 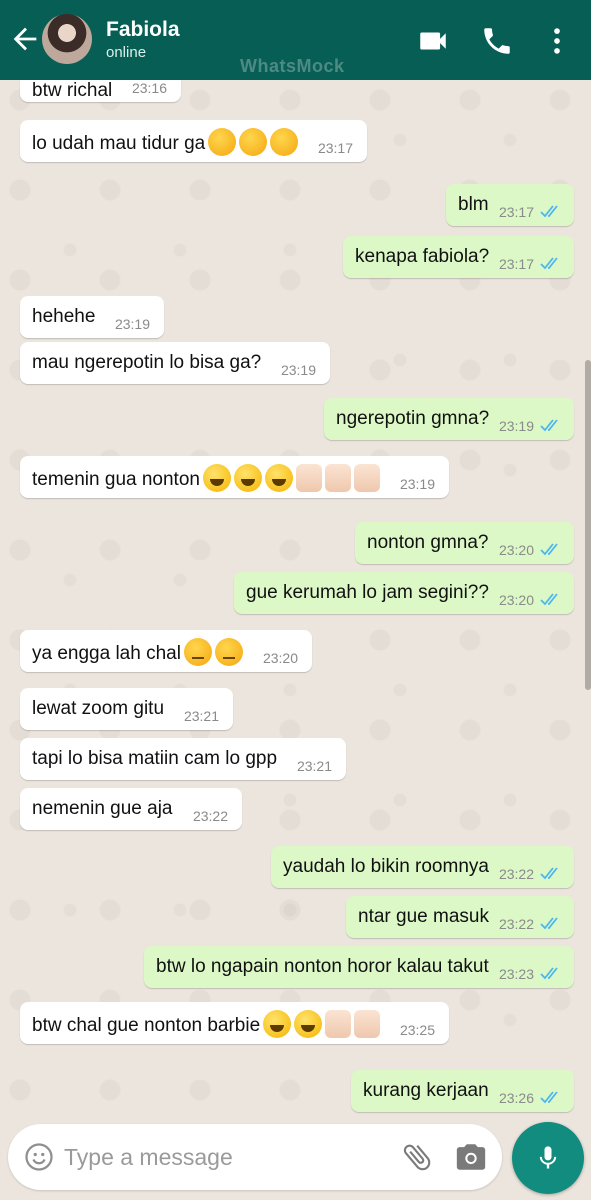 I want to click on incoming-message: nemenin gue aja 23:22, so click(x=131, y=809).